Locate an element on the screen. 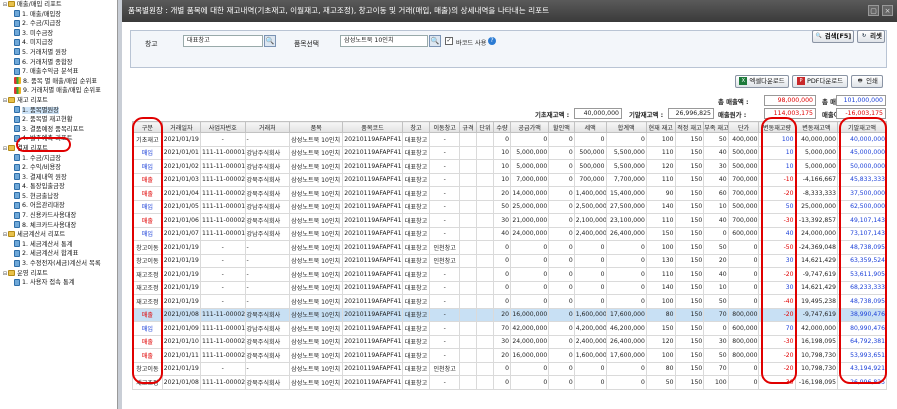 The image size is (897, 409). column-header: 품목 is located at coordinates (316, 127).